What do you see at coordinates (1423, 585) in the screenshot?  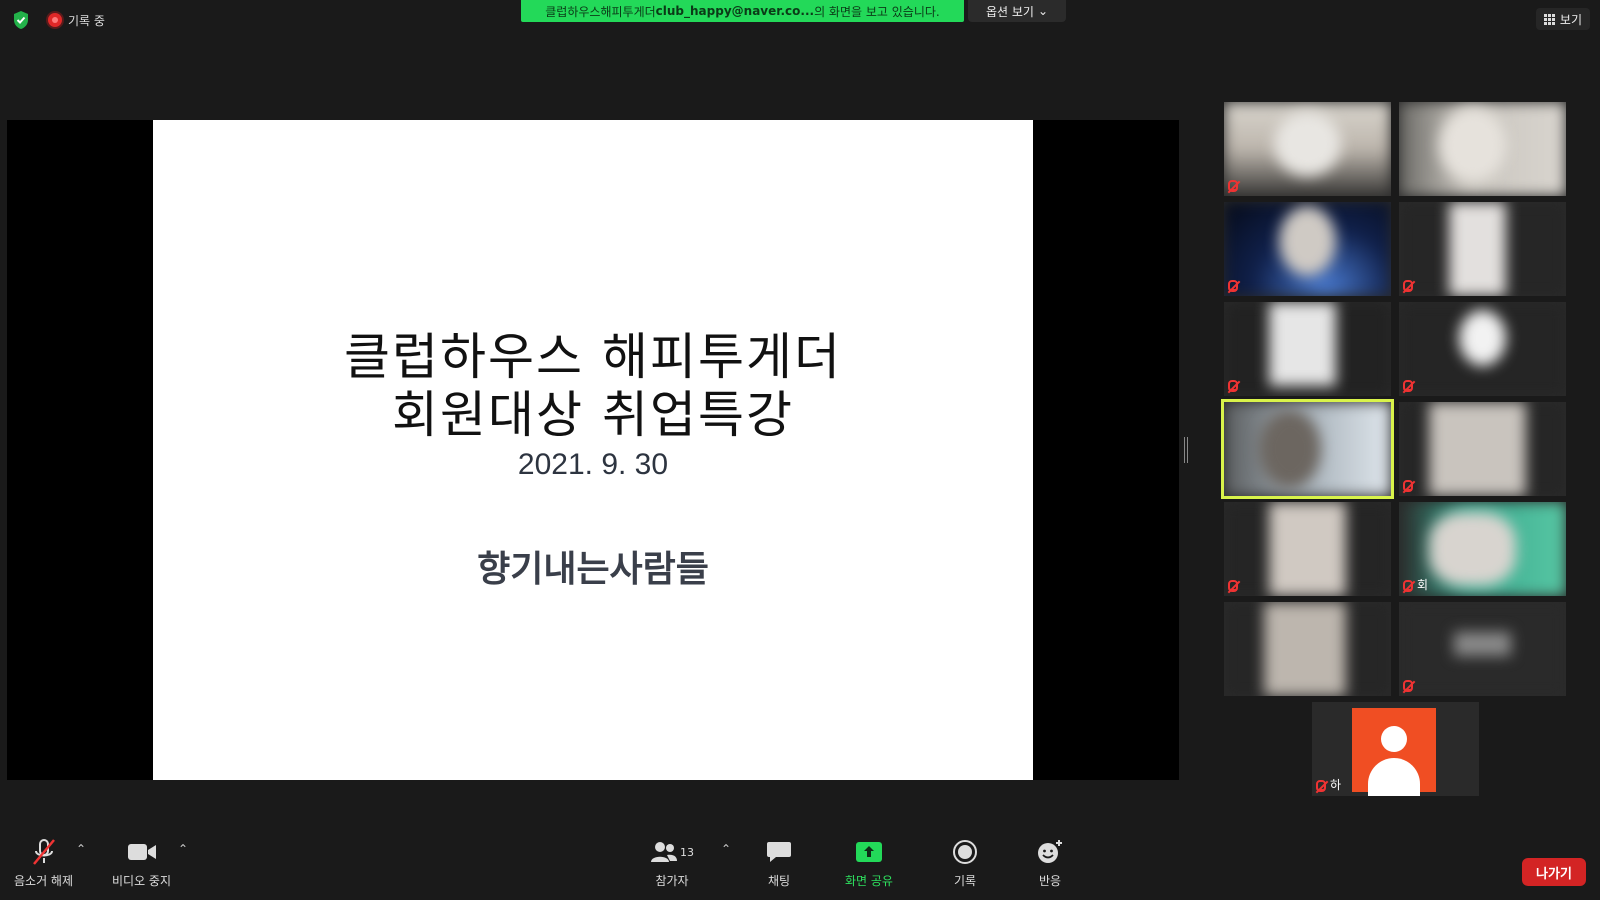 I see `participant-name: 회` at bounding box center [1423, 585].